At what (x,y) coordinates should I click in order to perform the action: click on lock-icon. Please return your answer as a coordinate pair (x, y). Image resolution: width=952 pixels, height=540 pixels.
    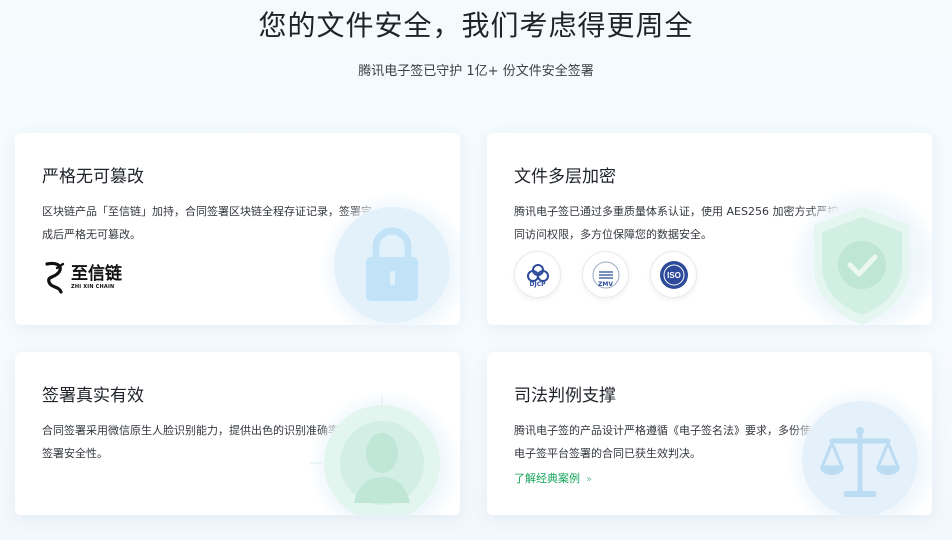
    Looking at the image, I should click on (390, 259).